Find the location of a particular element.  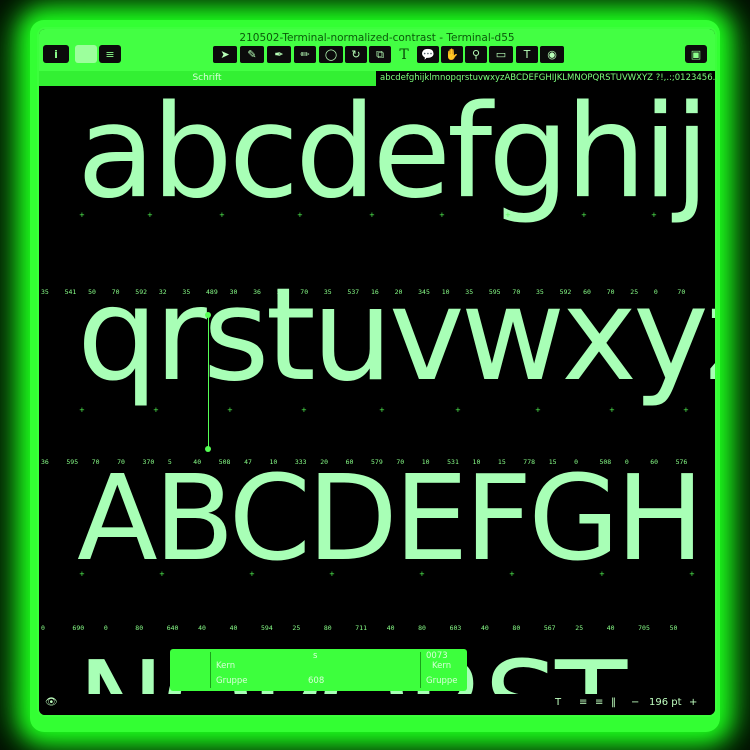

eraser-icon: ✎ is located at coordinates (252, 54).